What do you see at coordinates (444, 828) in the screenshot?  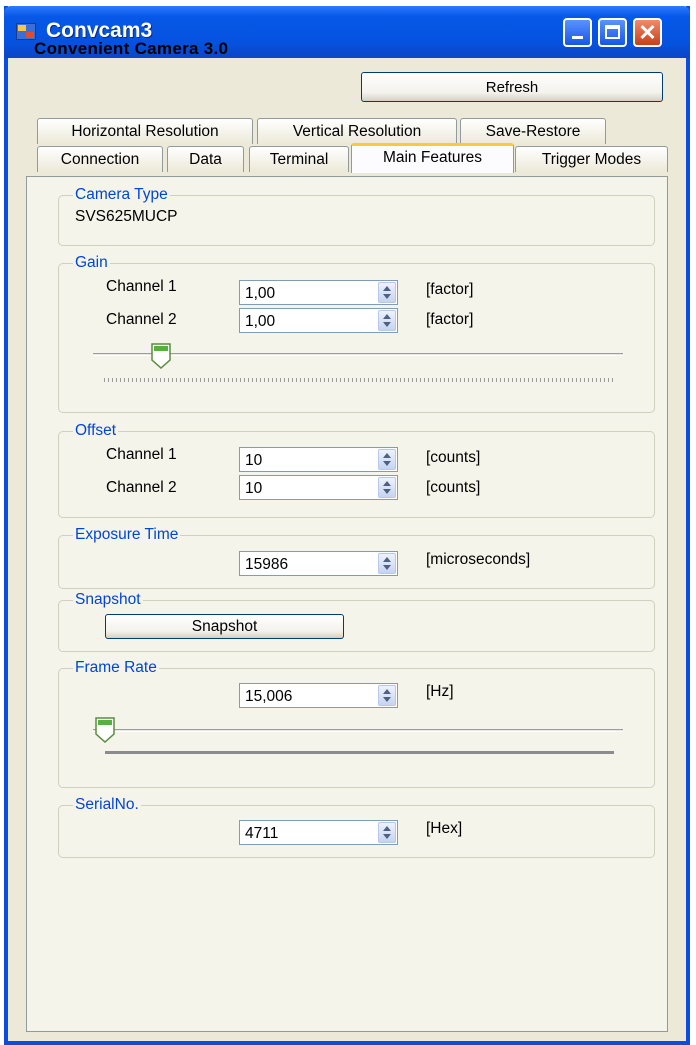 I see `serial-unit: [Hex]` at bounding box center [444, 828].